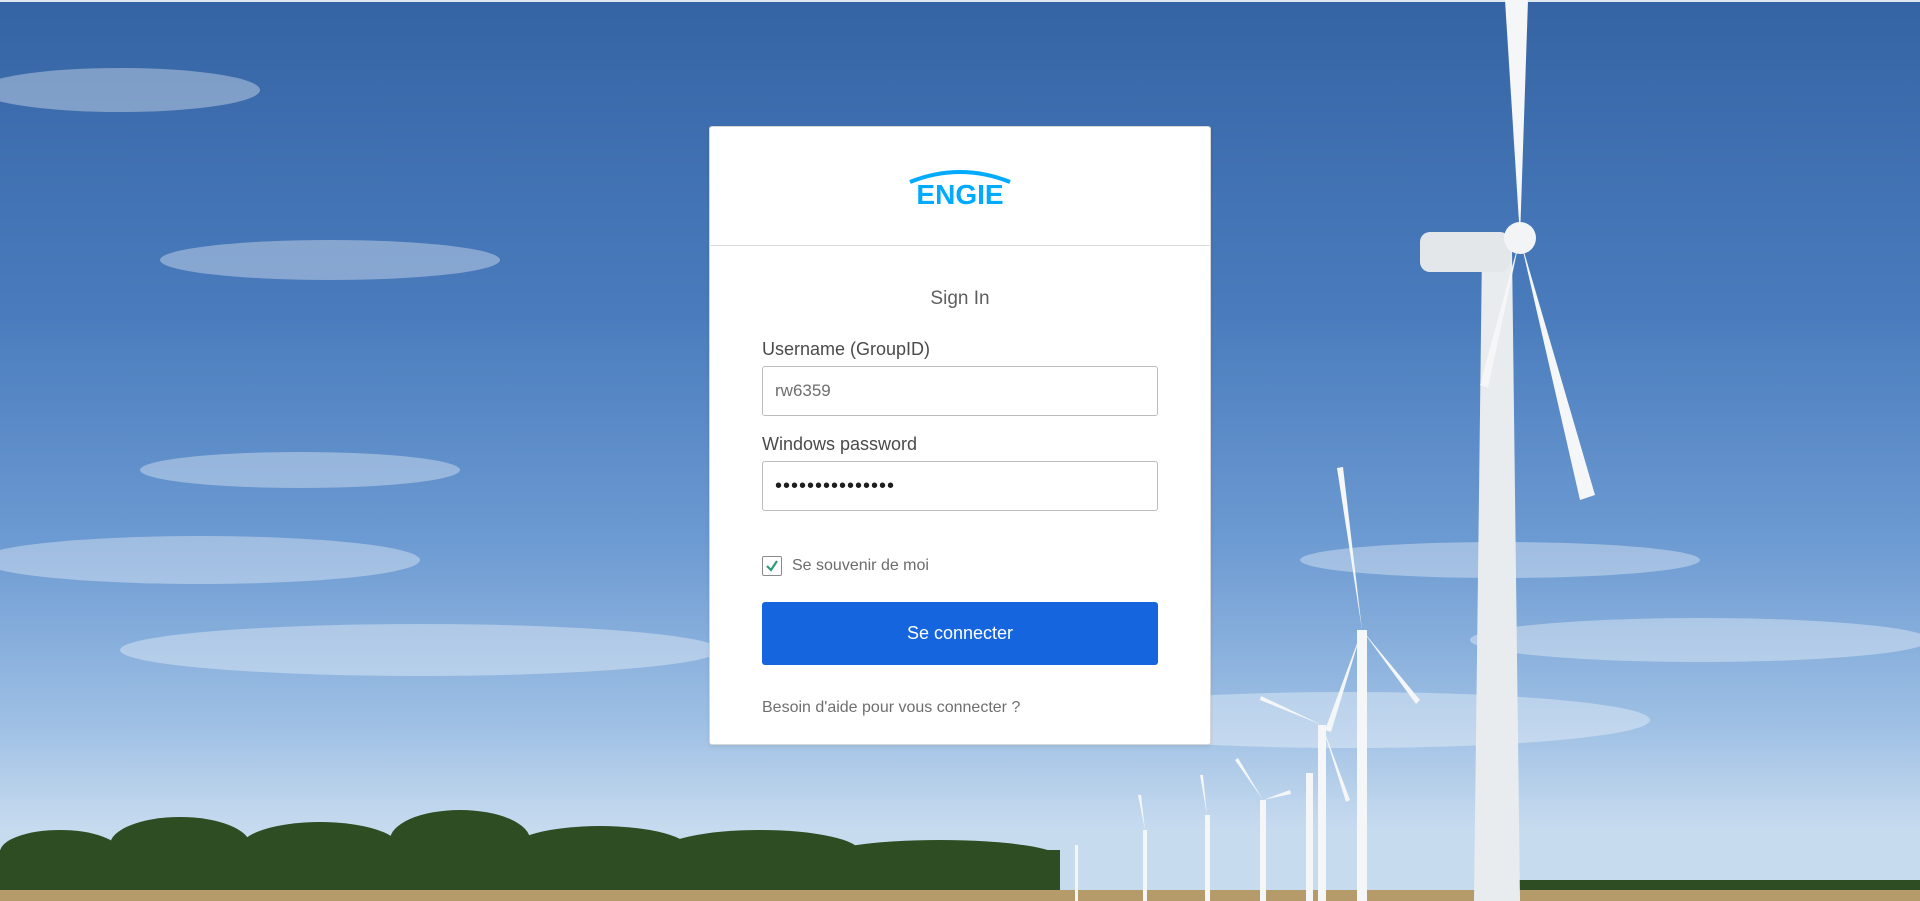 The image size is (1920, 901). I want to click on password-label: Windows password, so click(840, 444).